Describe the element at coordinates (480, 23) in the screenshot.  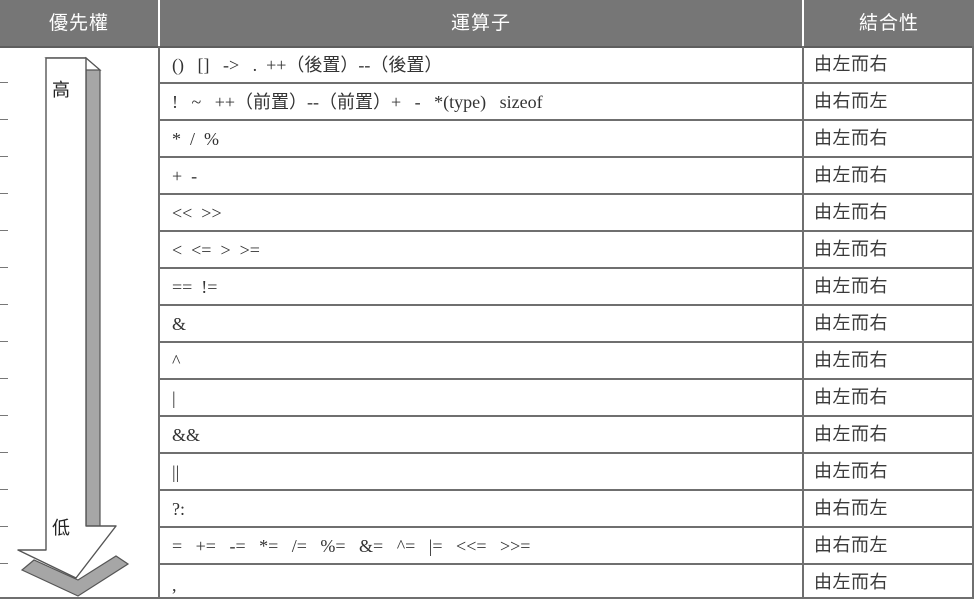
I see `header-operators: 運算子` at that location.